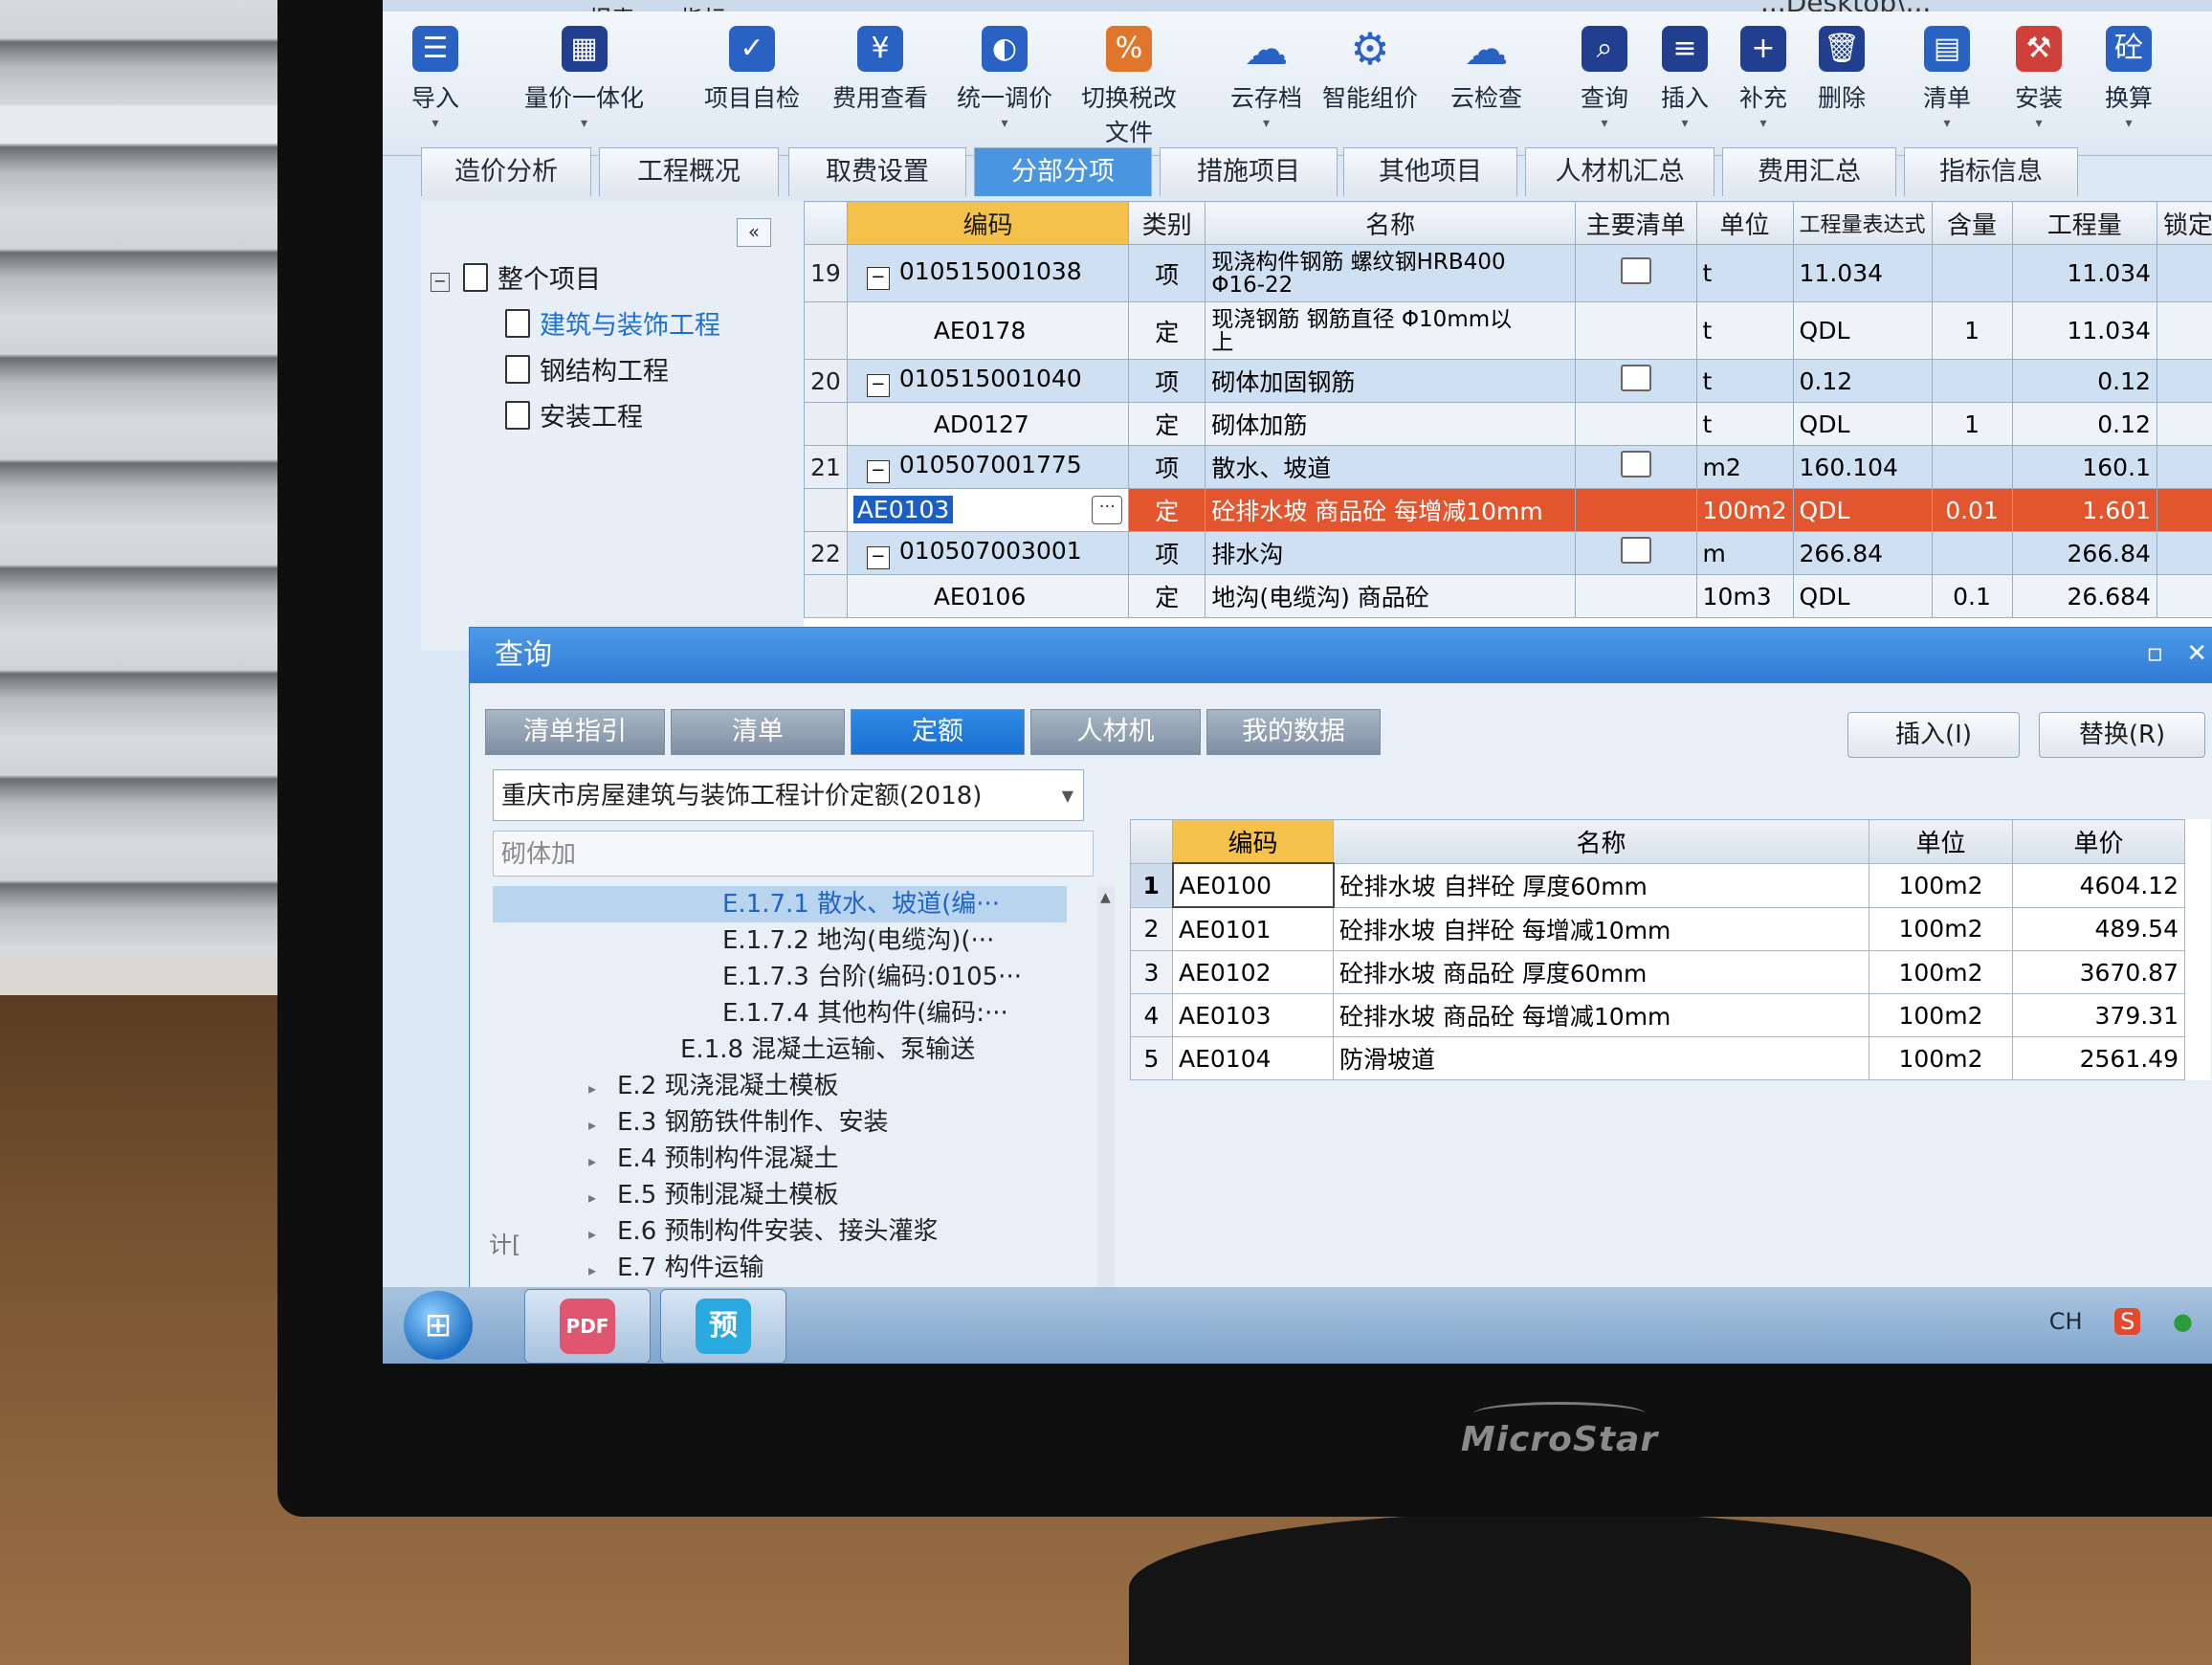 The height and width of the screenshot is (1665, 2212). What do you see at coordinates (880, 70) in the screenshot?
I see `fee-view-button: ¥ 费用查看` at bounding box center [880, 70].